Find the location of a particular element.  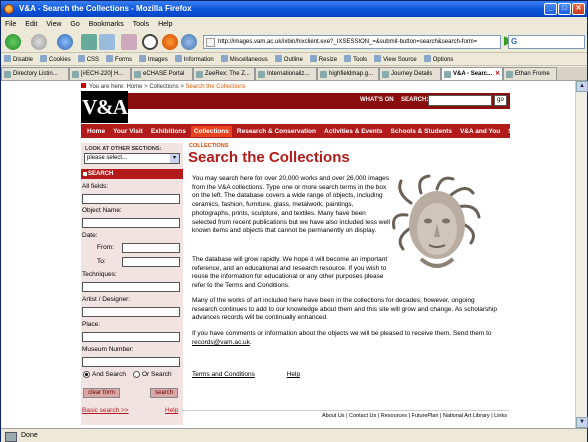

tab-va-search: V&A - Searc... ✕ is located at coordinates (472, 73).